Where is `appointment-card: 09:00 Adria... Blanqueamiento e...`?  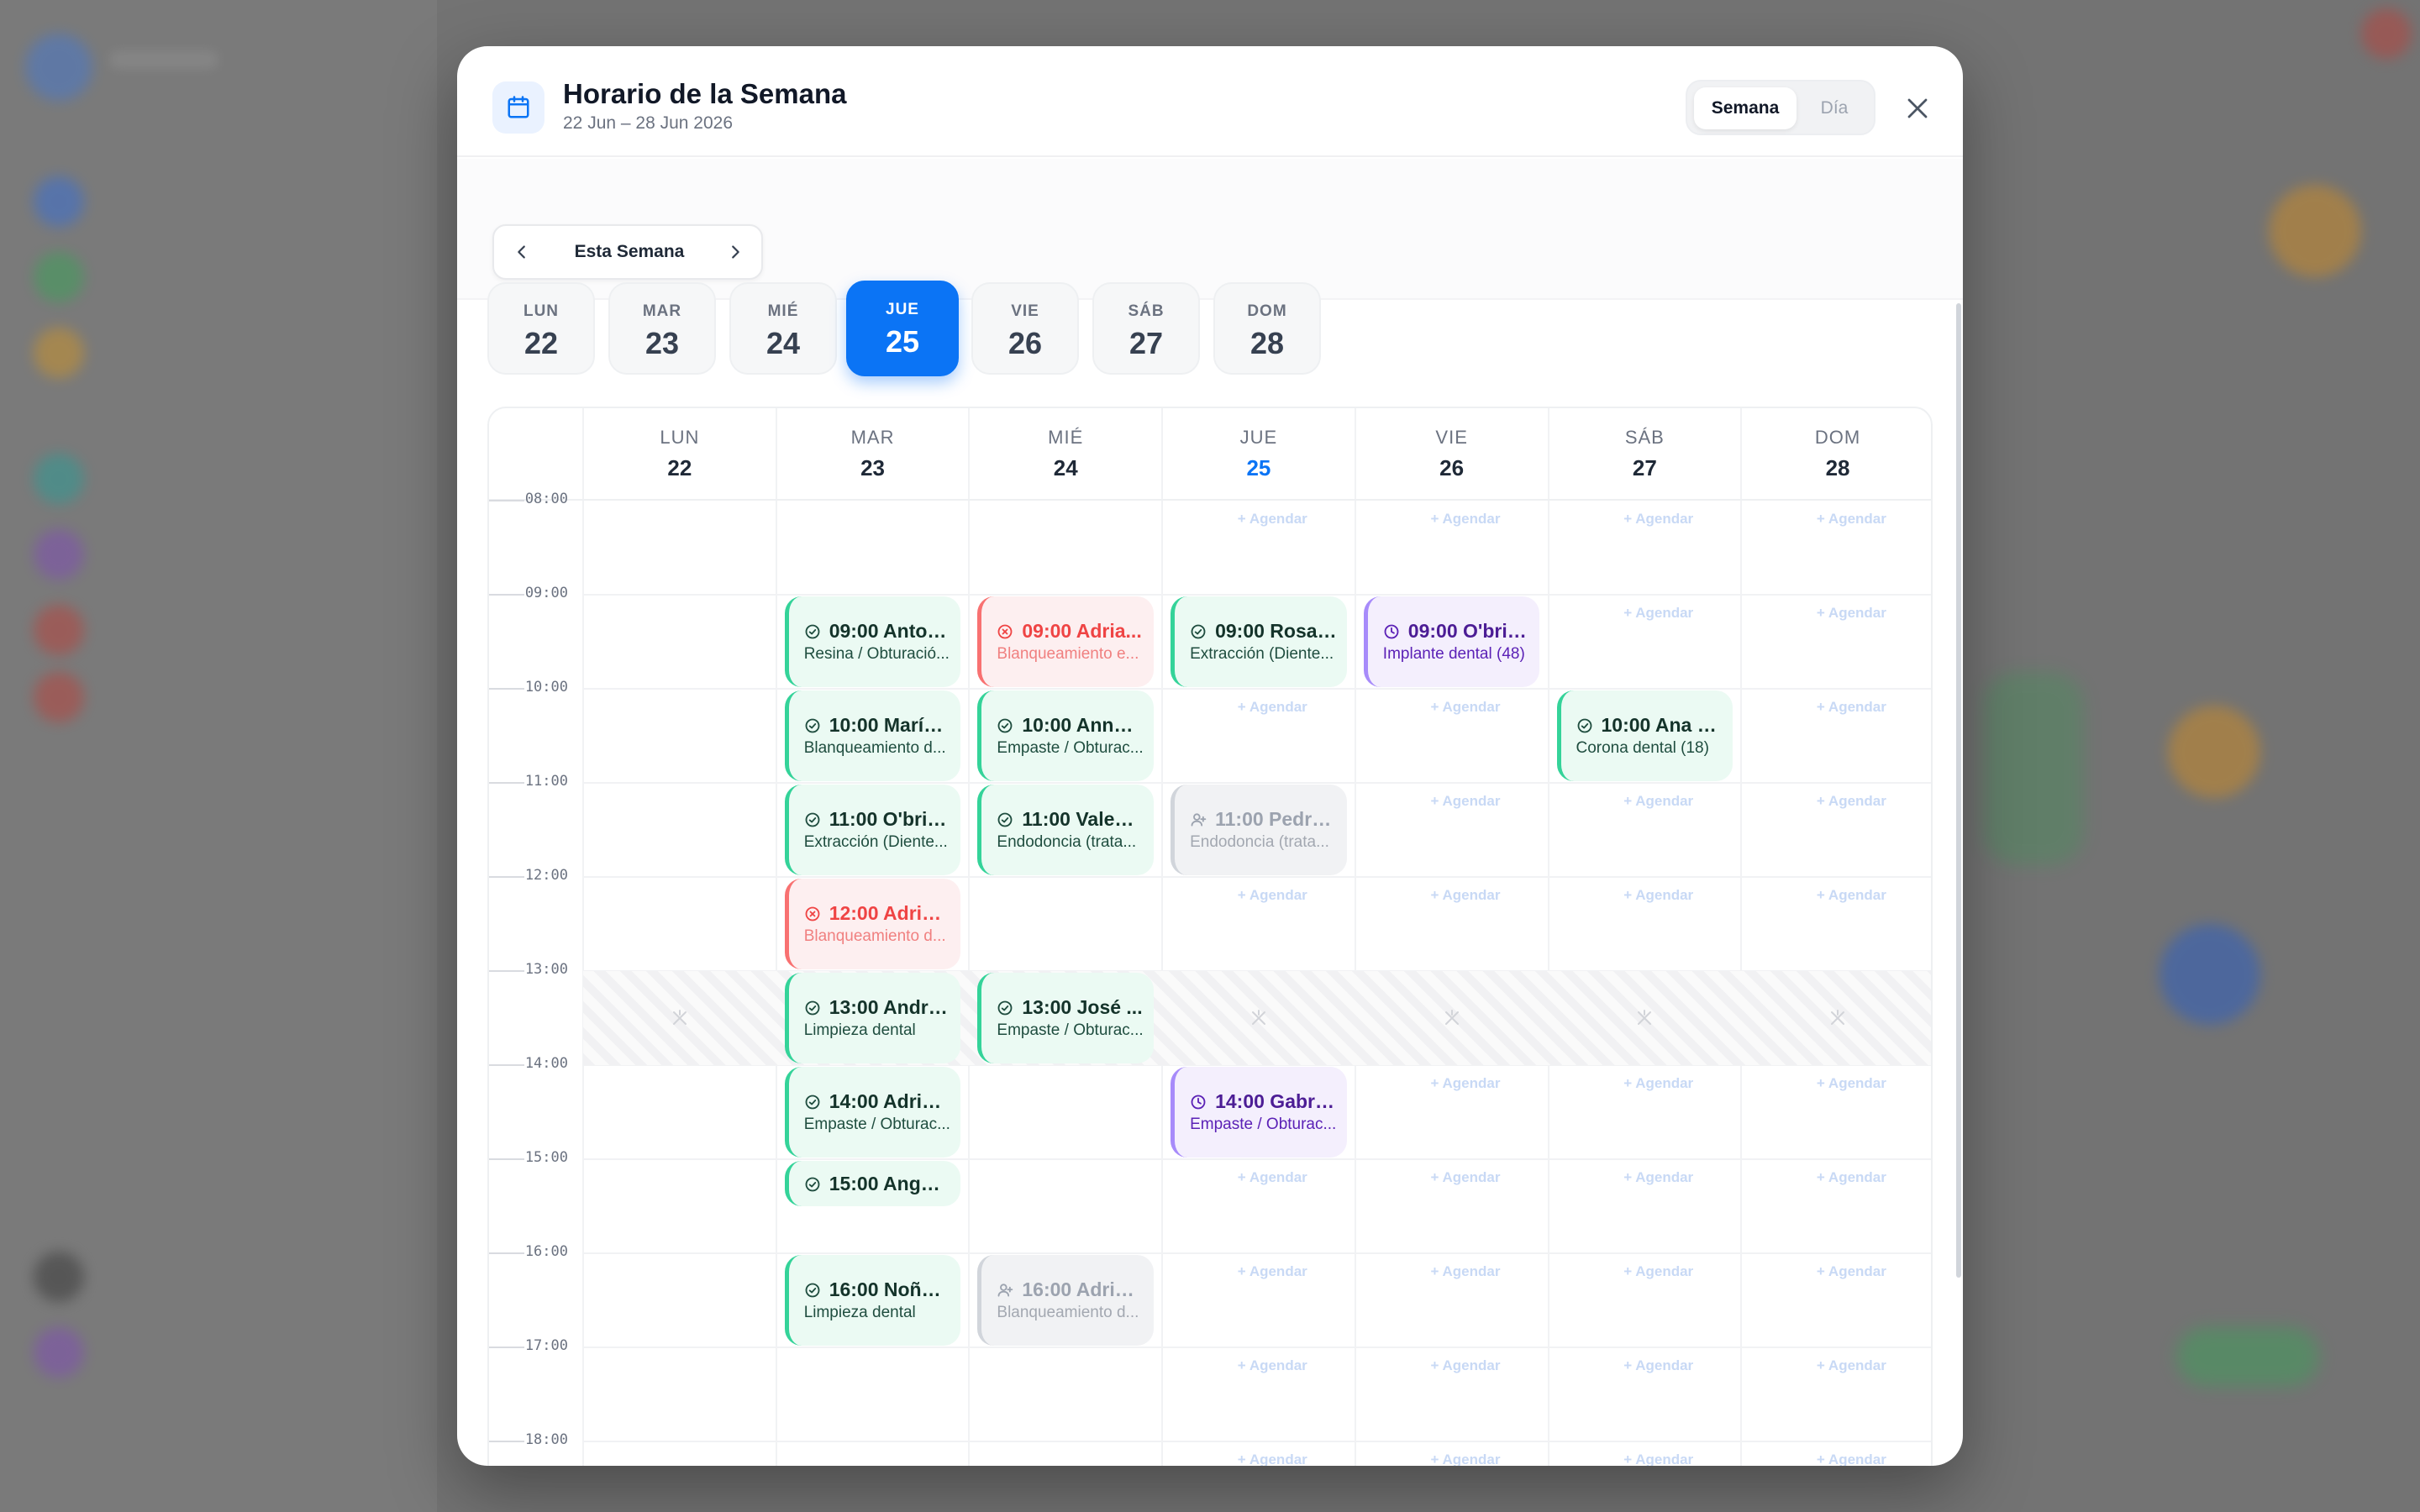 appointment-card: 09:00 Adria... Blanqueamiento e... is located at coordinates (1066, 641).